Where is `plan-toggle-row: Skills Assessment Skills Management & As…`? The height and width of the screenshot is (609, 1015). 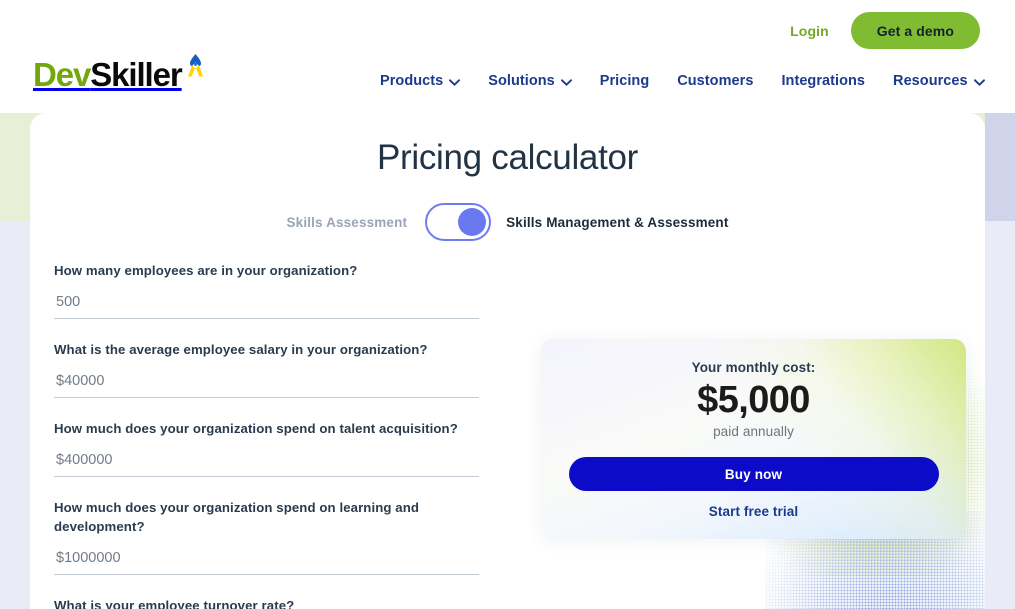
plan-toggle-row: Skills Assessment Skills Management & As… is located at coordinates (507, 222).